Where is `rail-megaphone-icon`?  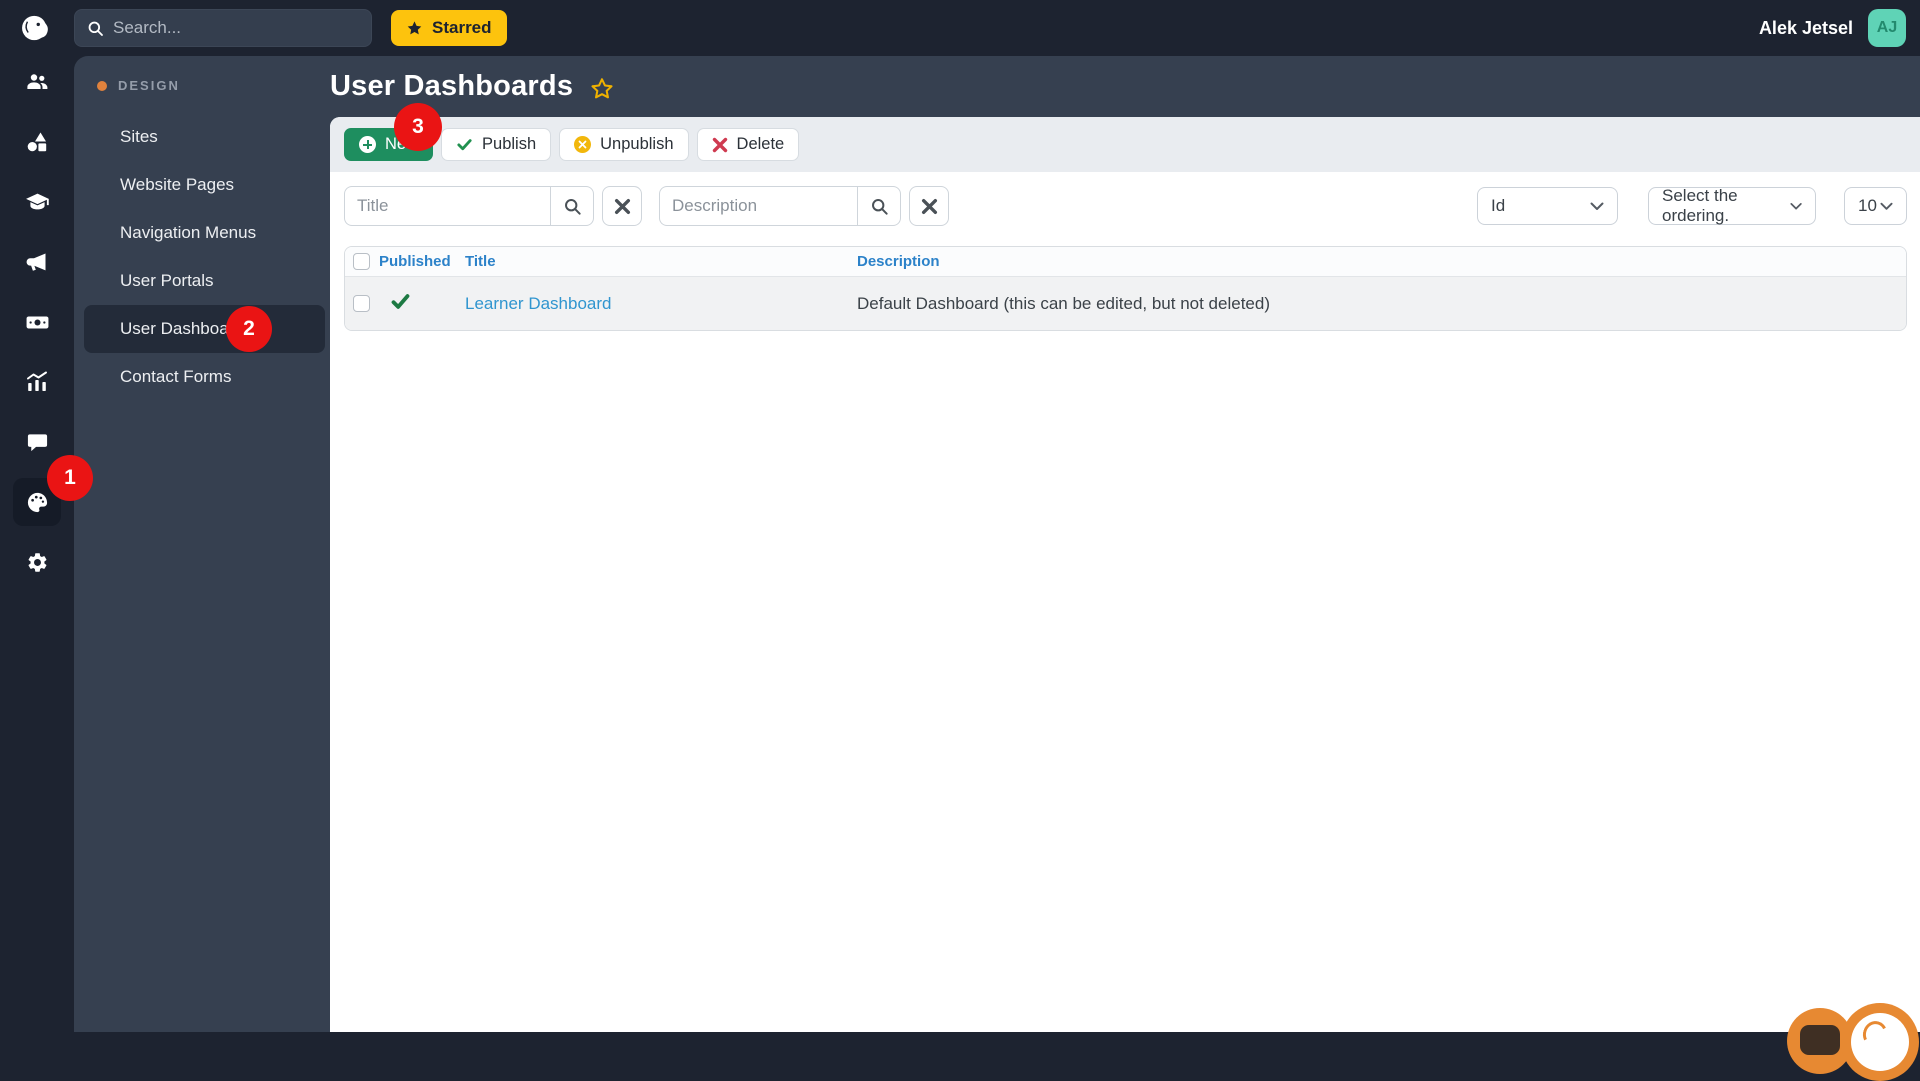 rail-megaphone-icon is located at coordinates (37, 262).